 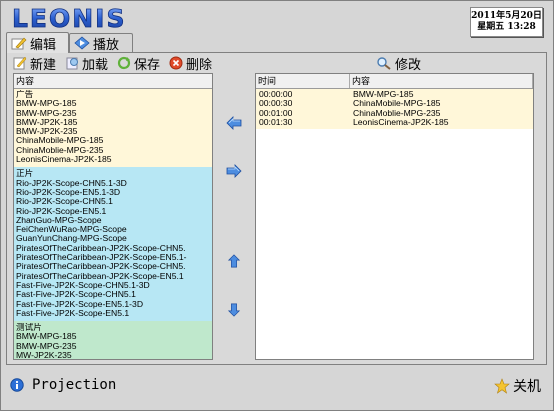 I want to click on new-button: 新建, so click(x=34, y=63).